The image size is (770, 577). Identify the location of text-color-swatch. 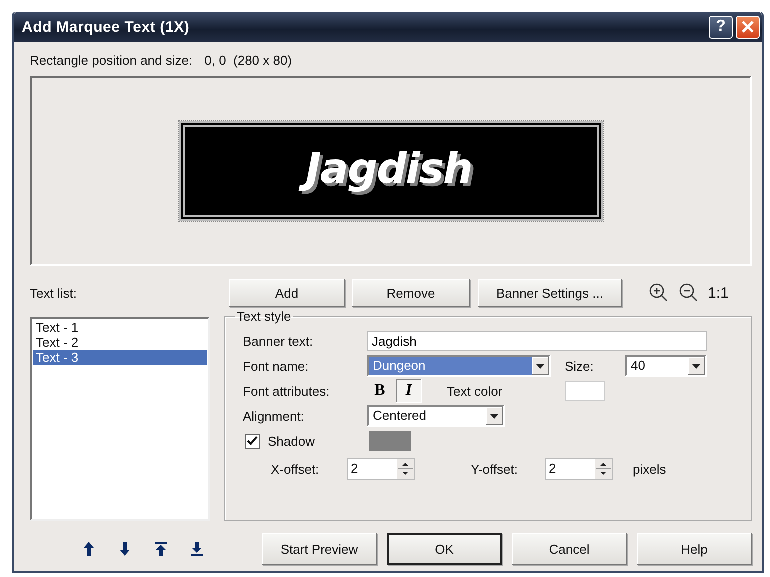
(585, 391).